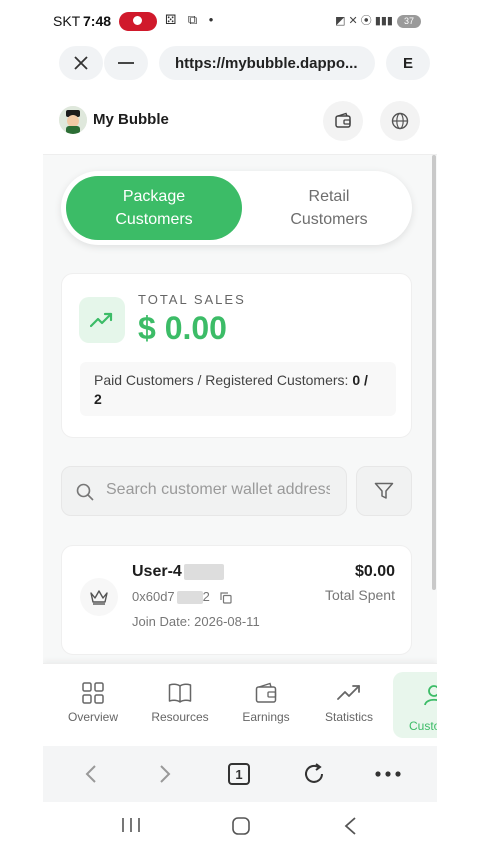 This screenshot has height=853, width=480. Describe the element at coordinates (192, 299) in the screenshot. I see `total-sales-label: TOTAL SALES` at that location.